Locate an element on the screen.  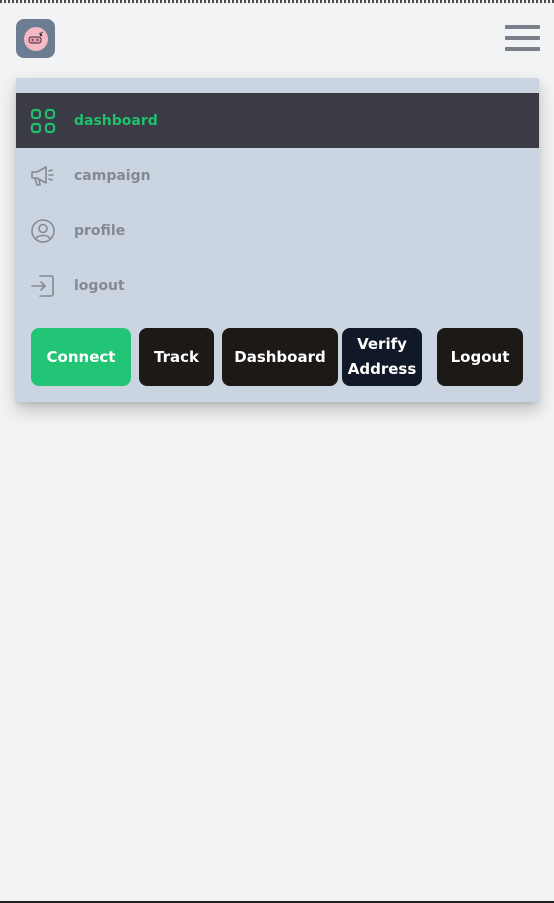
menu-item-label: campaign is located at coordinates (112, 175).